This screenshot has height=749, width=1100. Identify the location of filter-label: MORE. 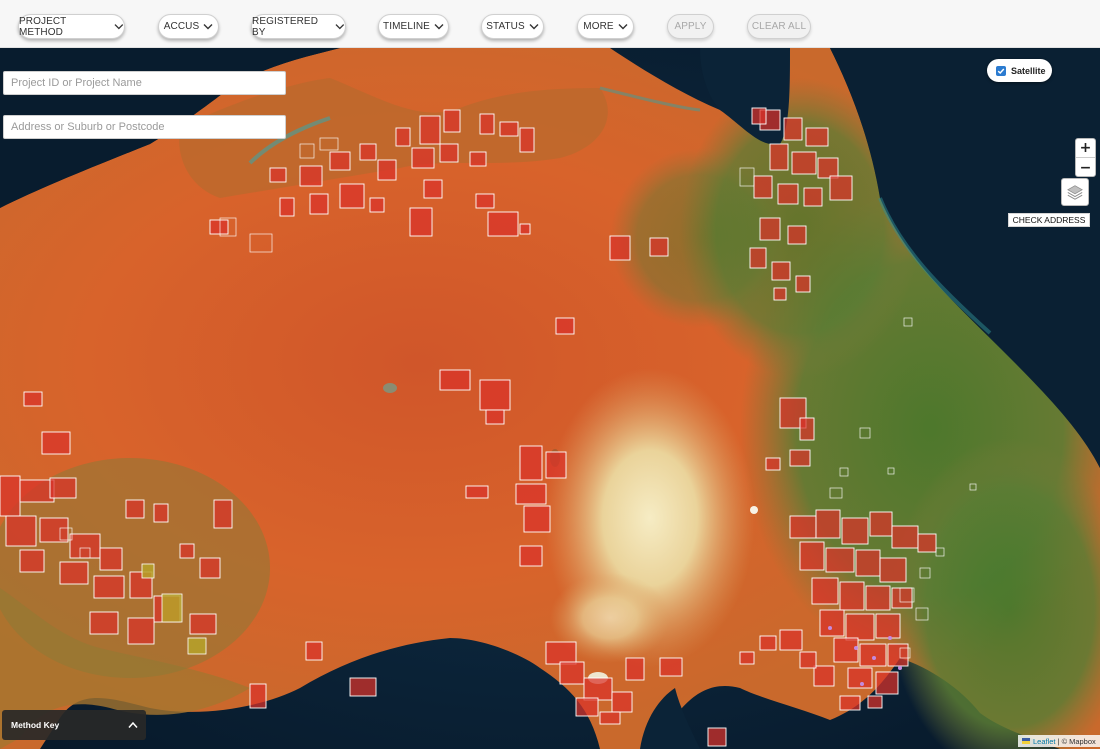
(598, 26).